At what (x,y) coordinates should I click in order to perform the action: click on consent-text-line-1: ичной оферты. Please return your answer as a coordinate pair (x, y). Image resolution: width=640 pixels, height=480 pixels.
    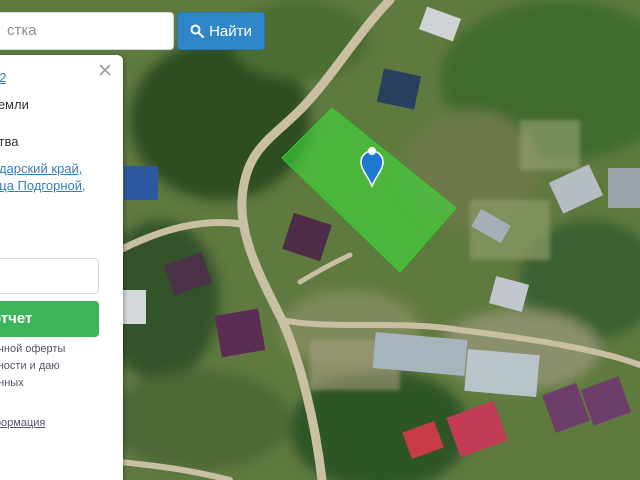
    Looking at the image, I should click on (33, 349).